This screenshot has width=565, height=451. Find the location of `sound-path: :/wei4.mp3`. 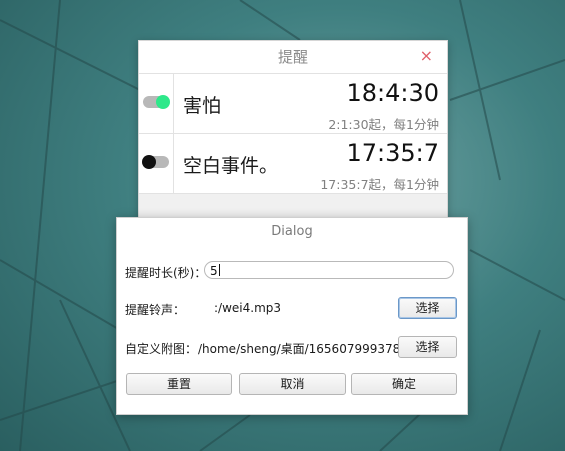

sound-path: :/wei4.mp3 is located at coordinates (248, 308).